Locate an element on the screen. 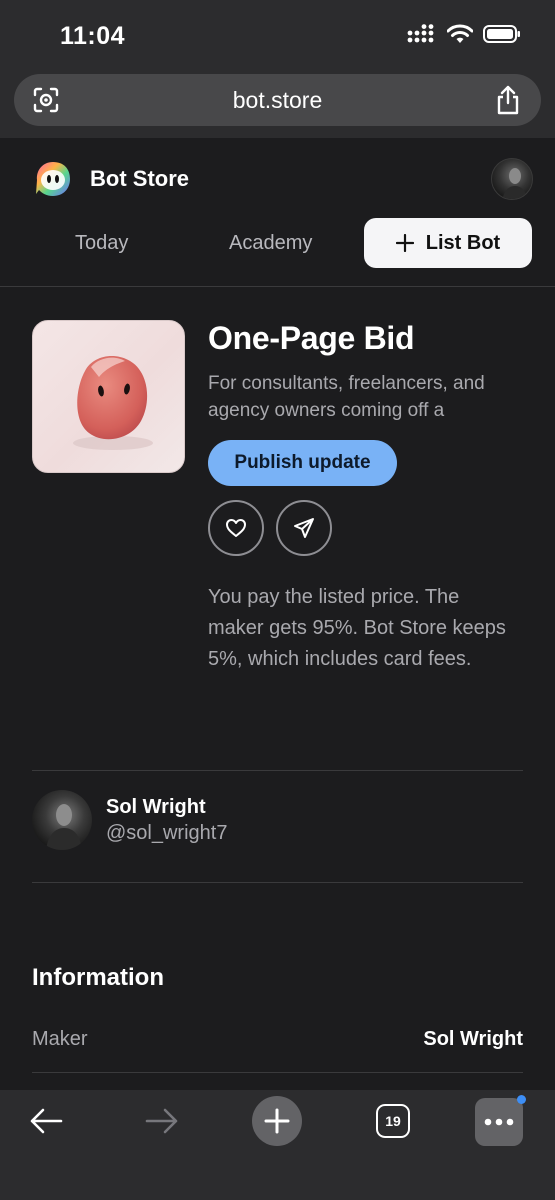 The height and width of the screenshot is (1200, 555). list-bot-button: List Bot is located at coordinates (448, 243).